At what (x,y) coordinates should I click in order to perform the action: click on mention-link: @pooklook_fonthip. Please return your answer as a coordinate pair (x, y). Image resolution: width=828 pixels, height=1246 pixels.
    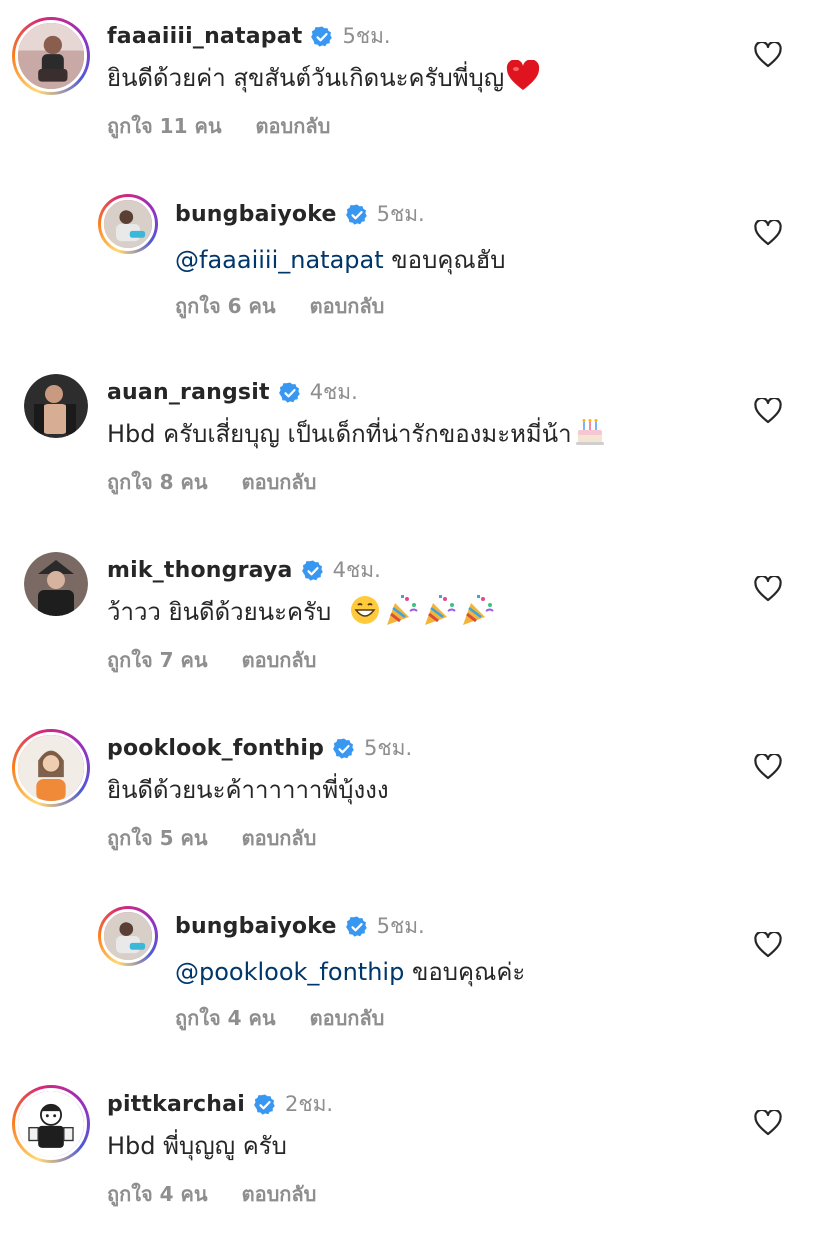
    Looking at the image, I should click on (289, 972).